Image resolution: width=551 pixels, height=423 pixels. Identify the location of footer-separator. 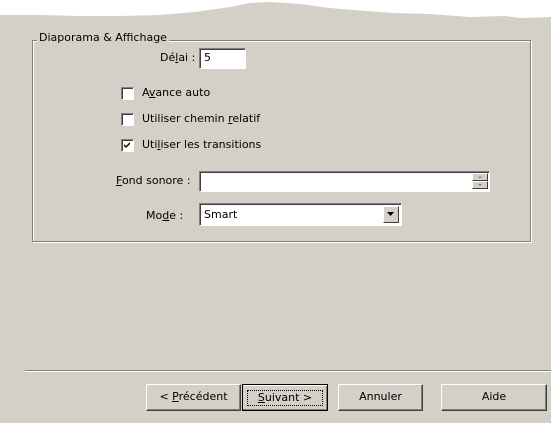
(288, 371).